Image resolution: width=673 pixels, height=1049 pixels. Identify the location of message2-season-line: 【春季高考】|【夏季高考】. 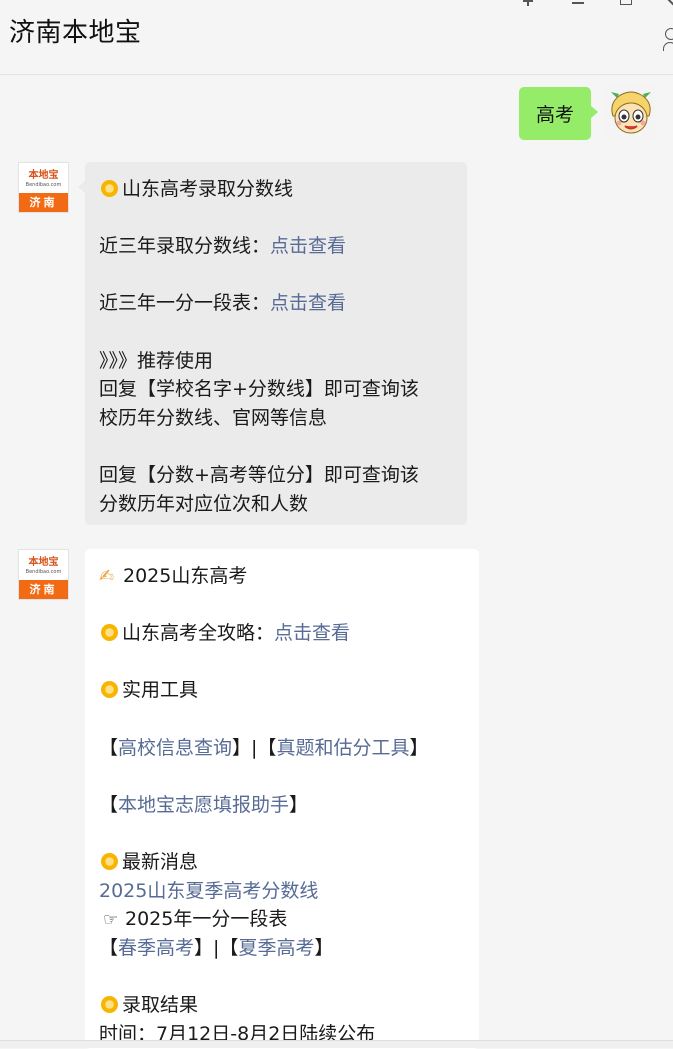
(216, 947).